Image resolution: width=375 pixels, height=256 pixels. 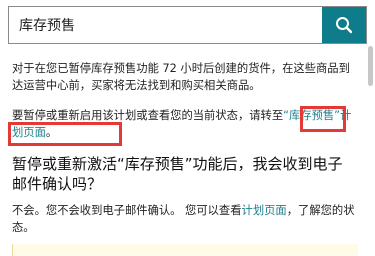 I want to click on paragraph-2-text: 要暂停或重新启用该计划或查看您的当前状态，请转至, so click(x=148, y=115).